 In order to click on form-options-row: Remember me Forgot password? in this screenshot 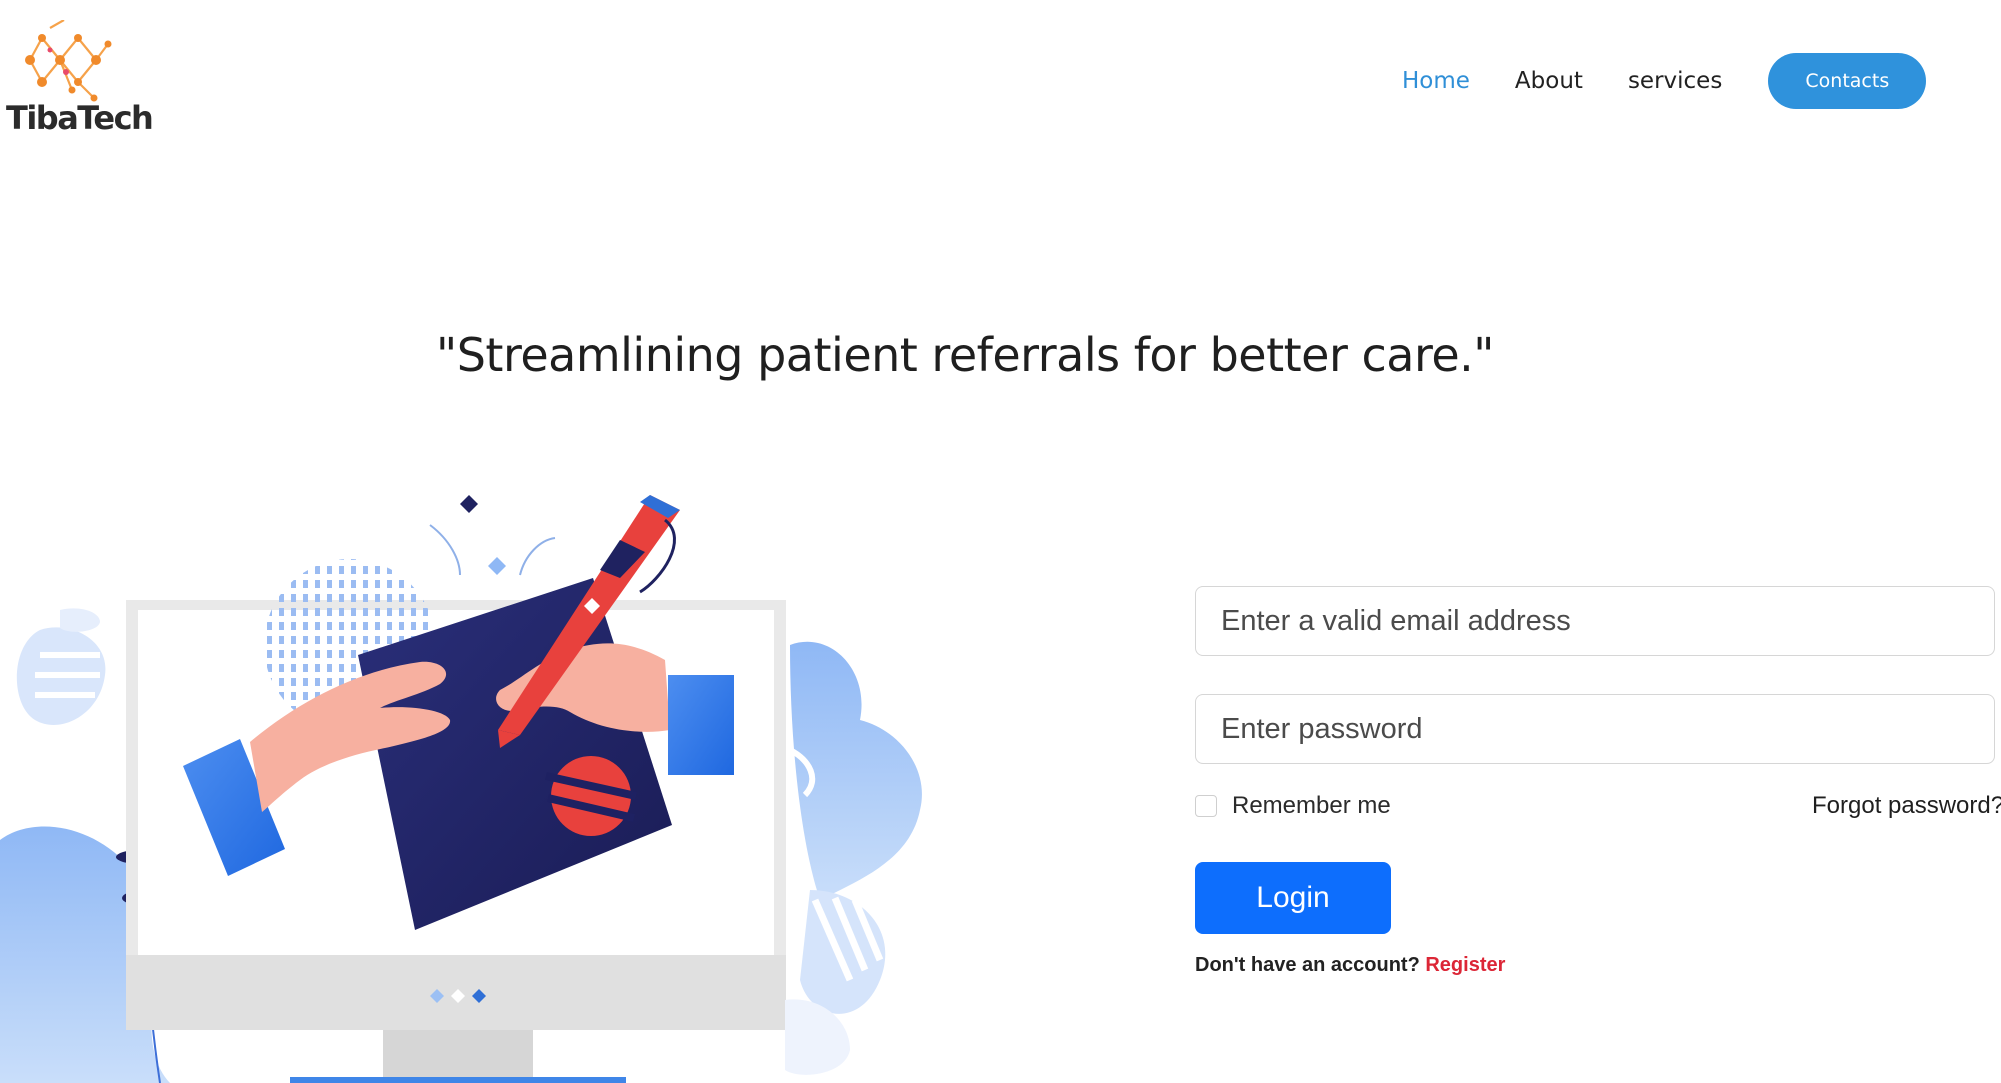, I will do `click(1598, 807)`.